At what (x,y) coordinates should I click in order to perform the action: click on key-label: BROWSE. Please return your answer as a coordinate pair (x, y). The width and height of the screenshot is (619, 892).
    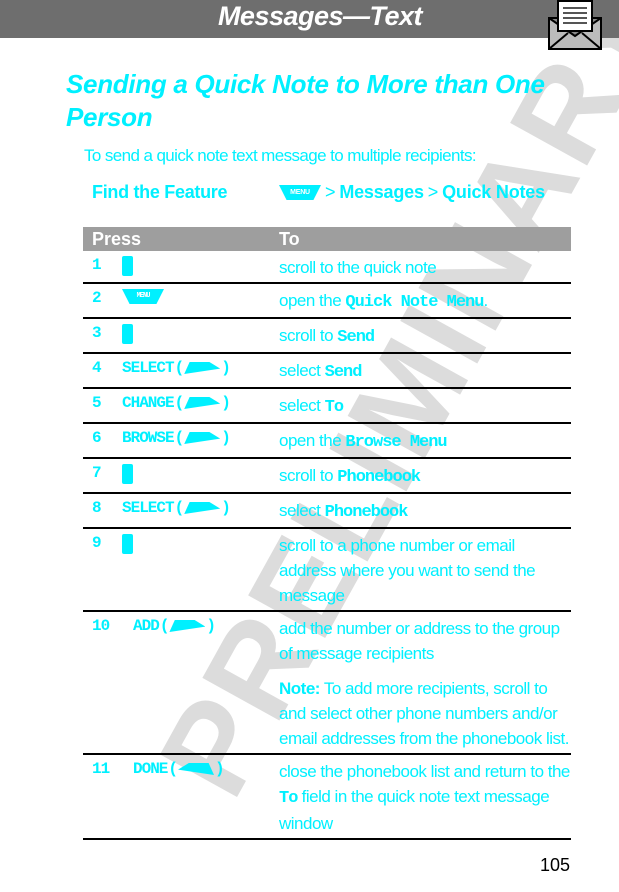
    Looking at the image, I should click on (148, 438).